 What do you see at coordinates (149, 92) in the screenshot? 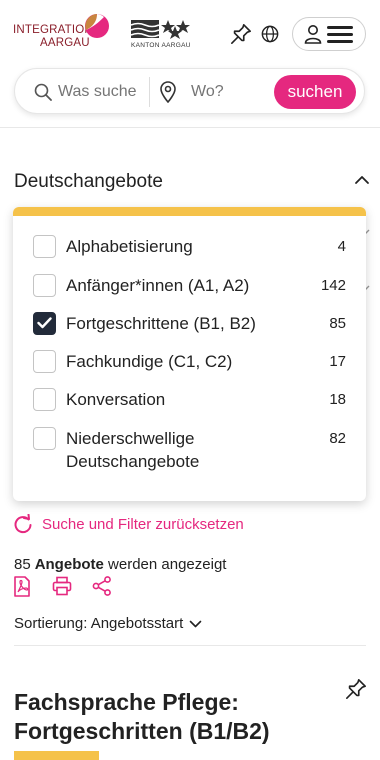
I see `search-divider` at bounding box center [149, 92].